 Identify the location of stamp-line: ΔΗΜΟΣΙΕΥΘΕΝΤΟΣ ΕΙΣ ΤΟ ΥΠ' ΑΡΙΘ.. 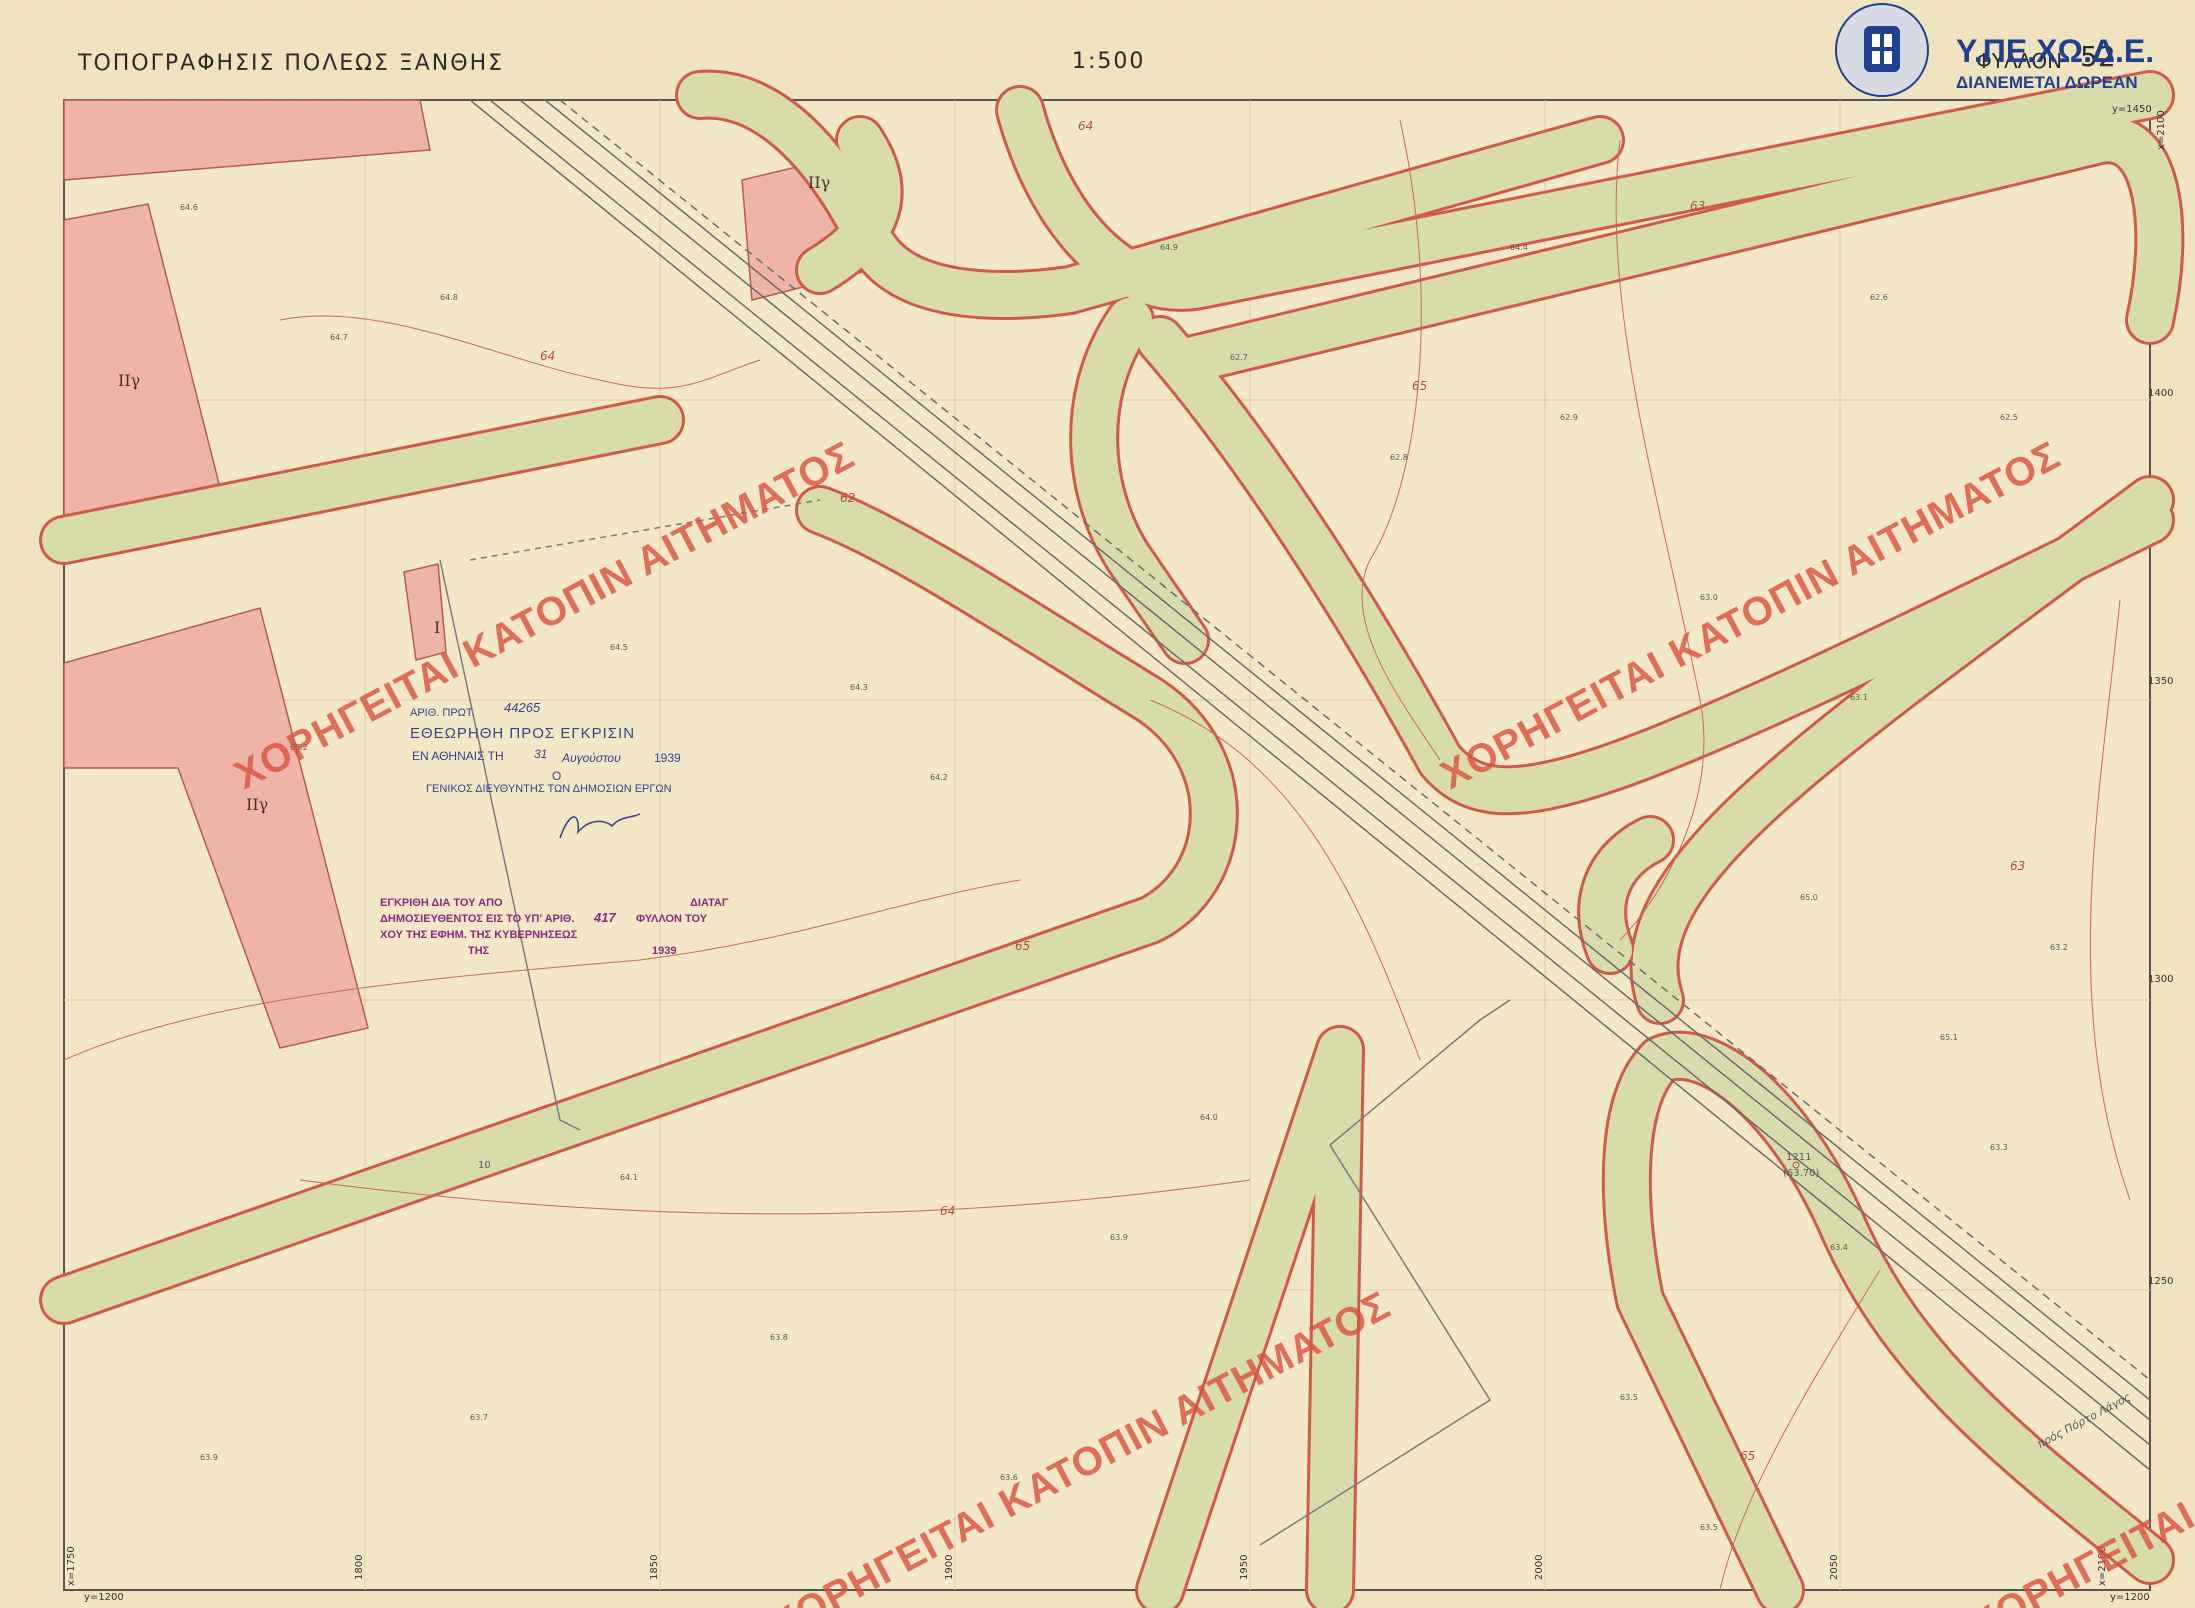
(477, 919).